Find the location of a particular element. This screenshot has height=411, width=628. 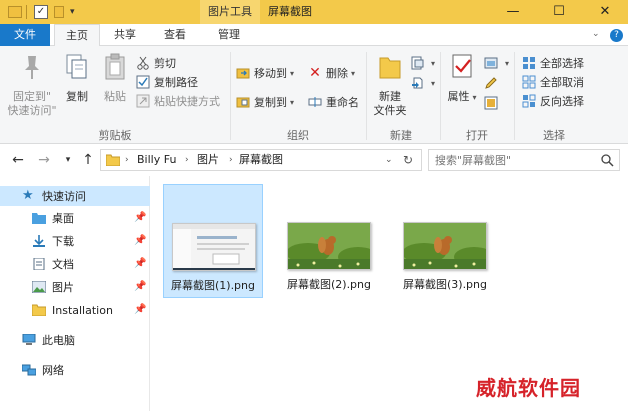

up-arrow-icon: ↑ is located at coordinates (88, 160).